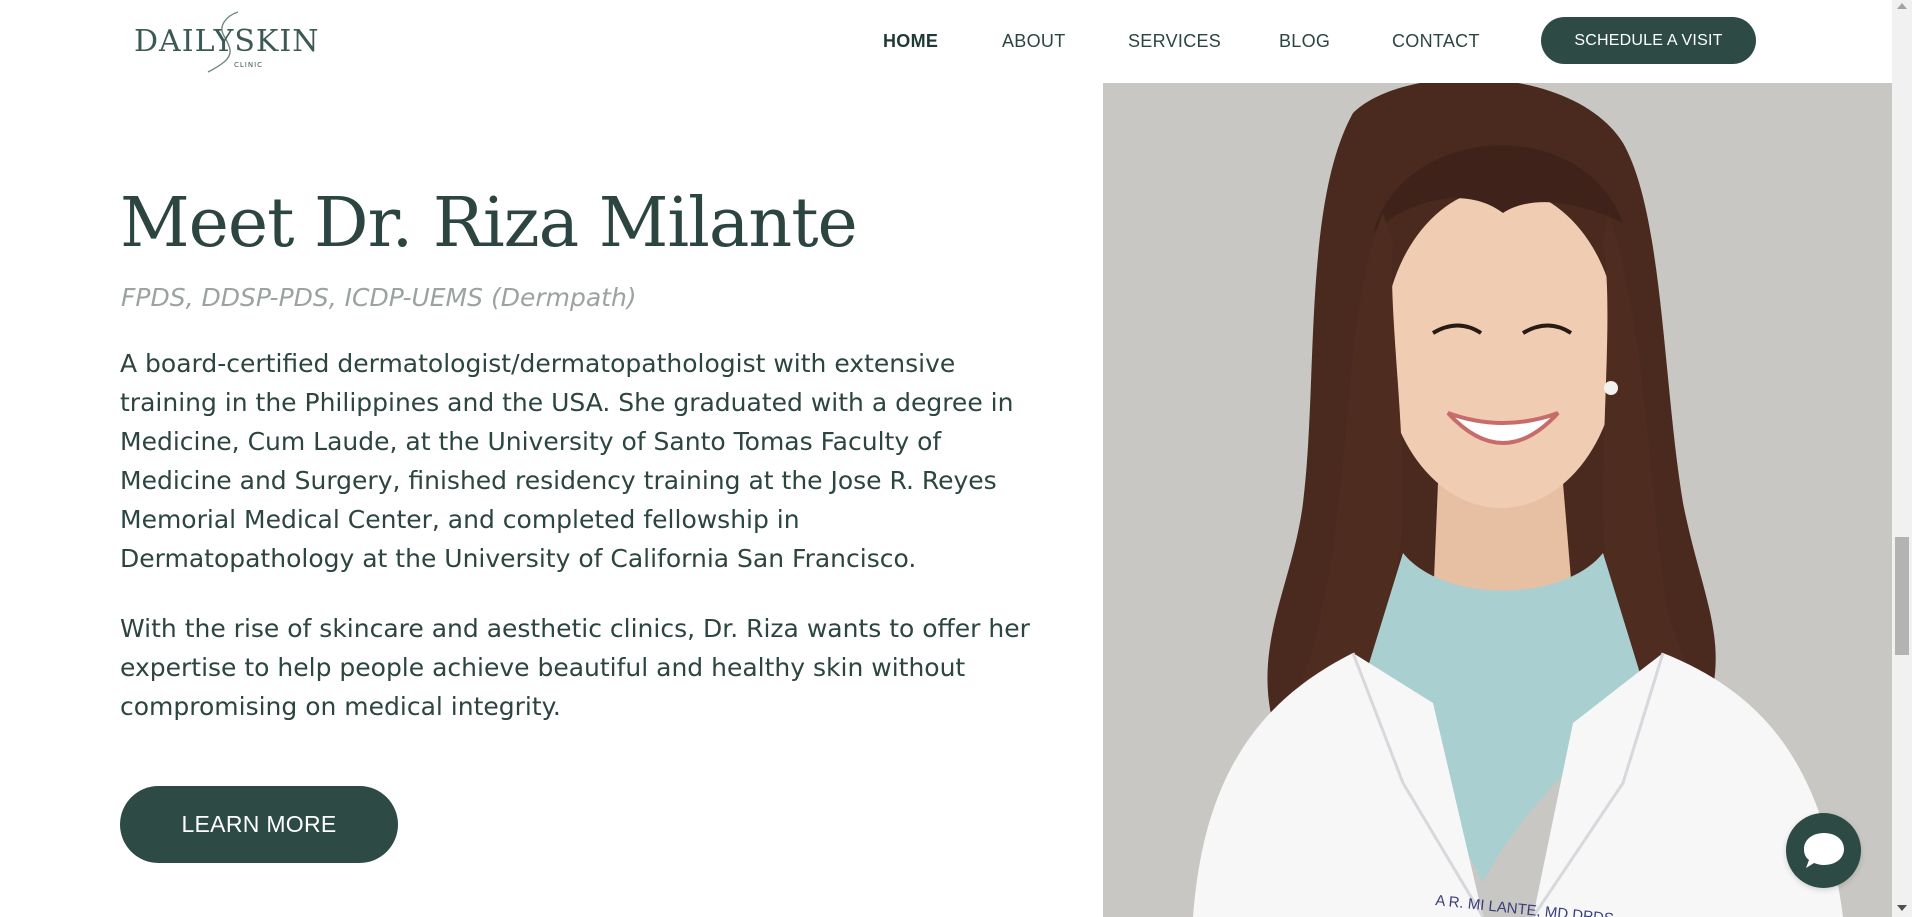  I want to click on page-scrollbar, so click(1902, 458).